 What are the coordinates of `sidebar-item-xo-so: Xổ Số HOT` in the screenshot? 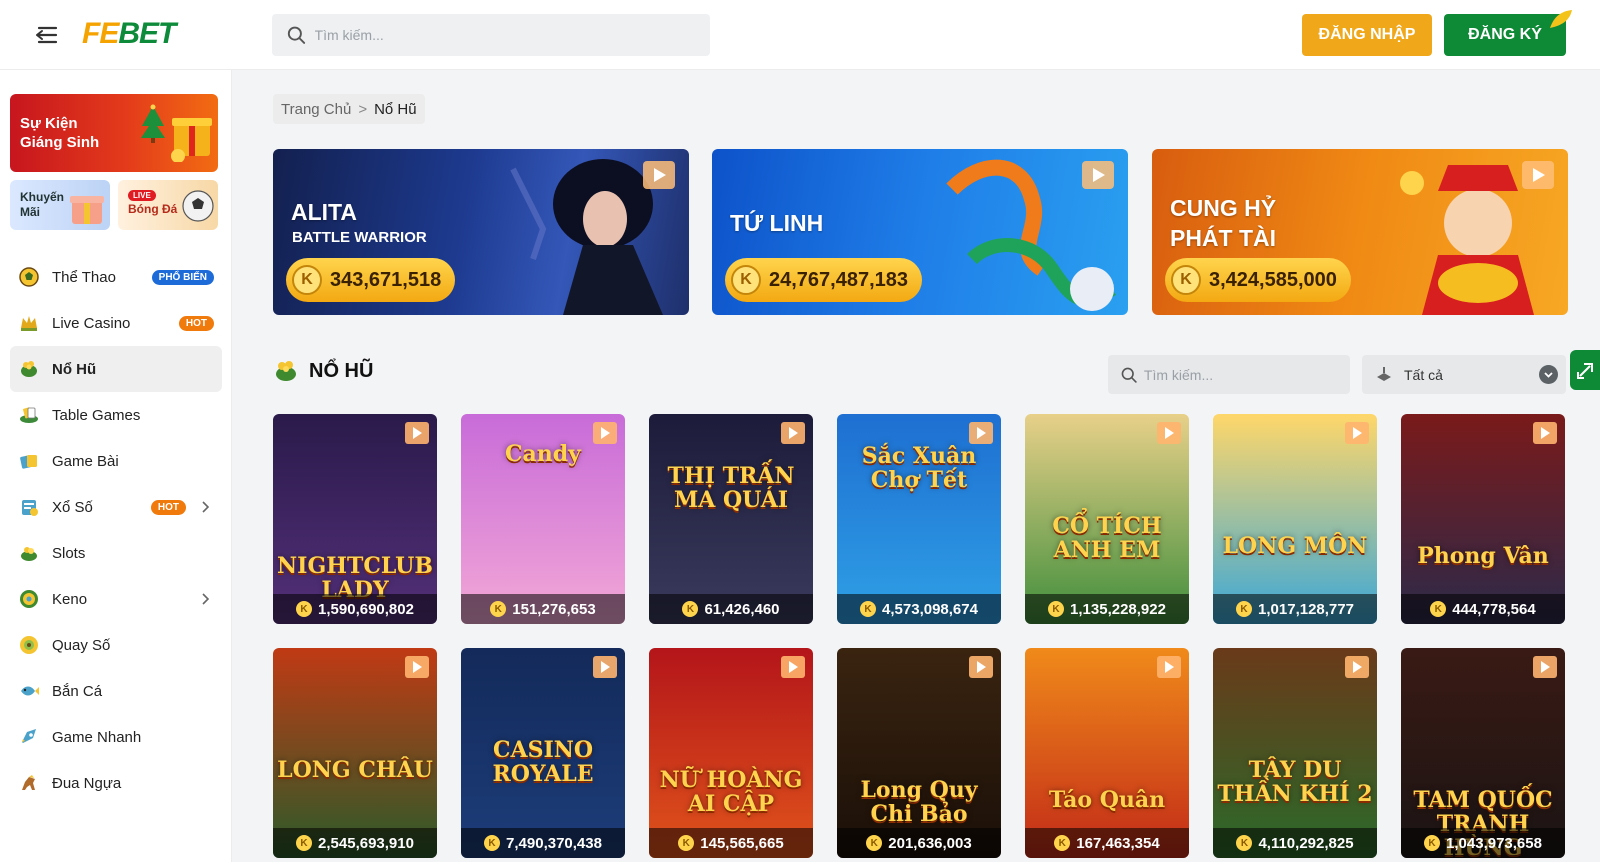 It's located at (116, 507).